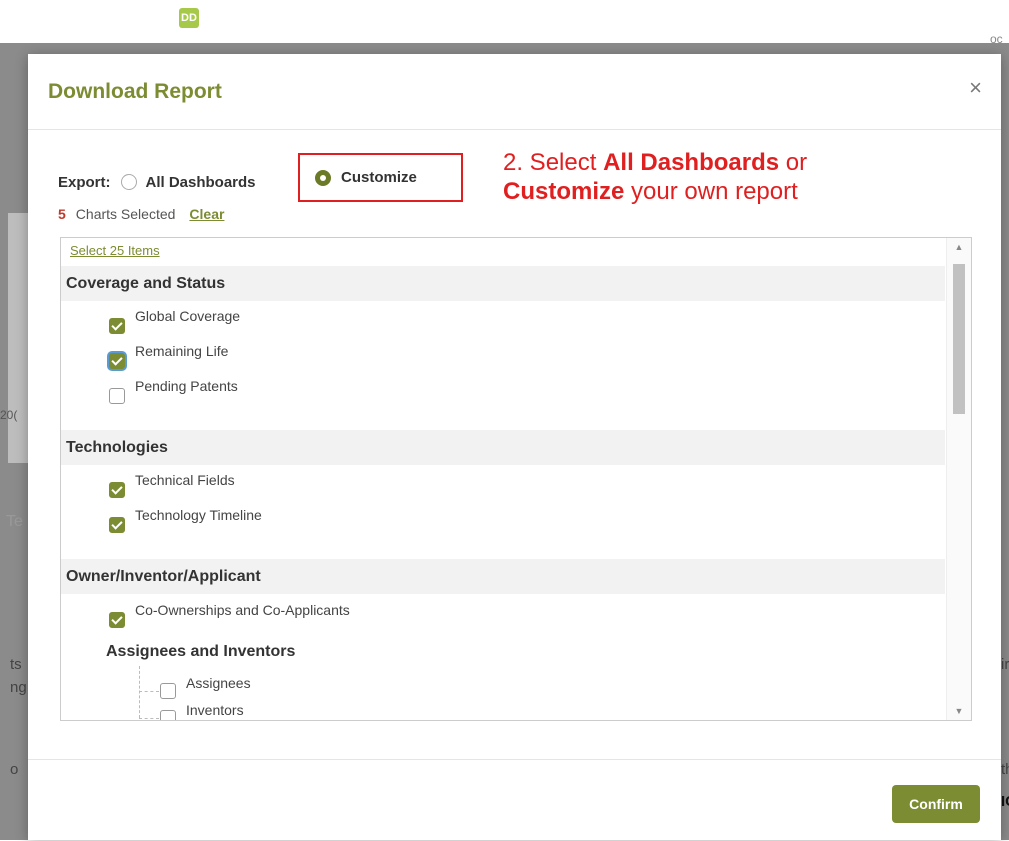  I want to click on item-label: Assignees, so click(218, 683).